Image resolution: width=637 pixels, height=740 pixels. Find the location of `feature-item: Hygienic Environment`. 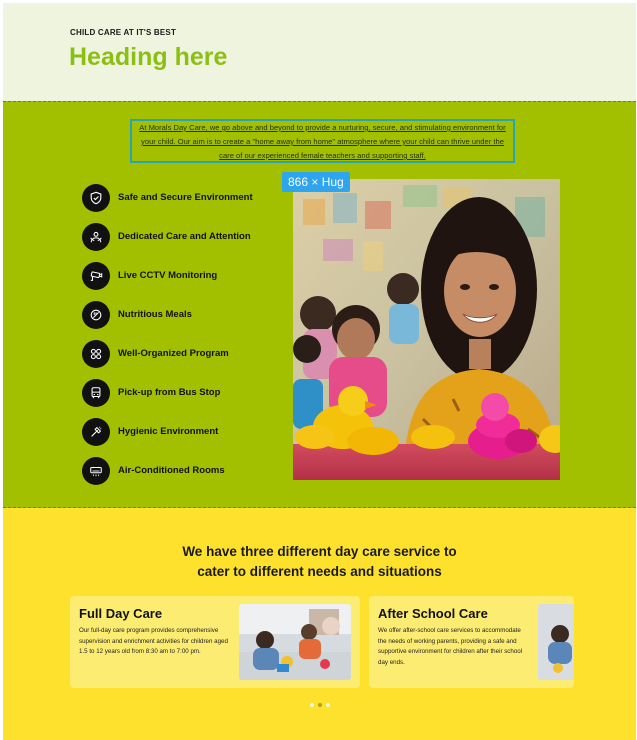

feature-item: Hygienic Environment is located at coordinates (187, 431).